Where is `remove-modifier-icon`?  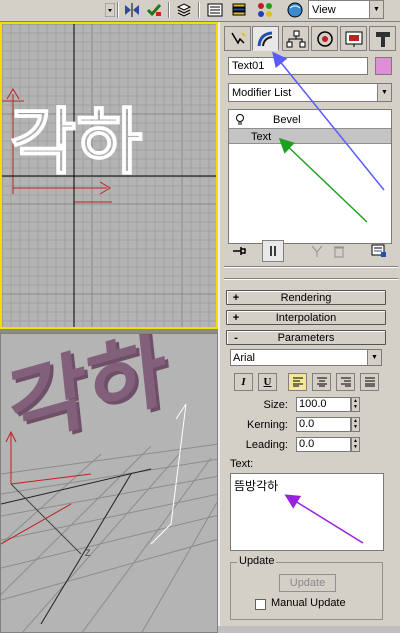 remove-modifier-icon is located at coordinates (339, 251).